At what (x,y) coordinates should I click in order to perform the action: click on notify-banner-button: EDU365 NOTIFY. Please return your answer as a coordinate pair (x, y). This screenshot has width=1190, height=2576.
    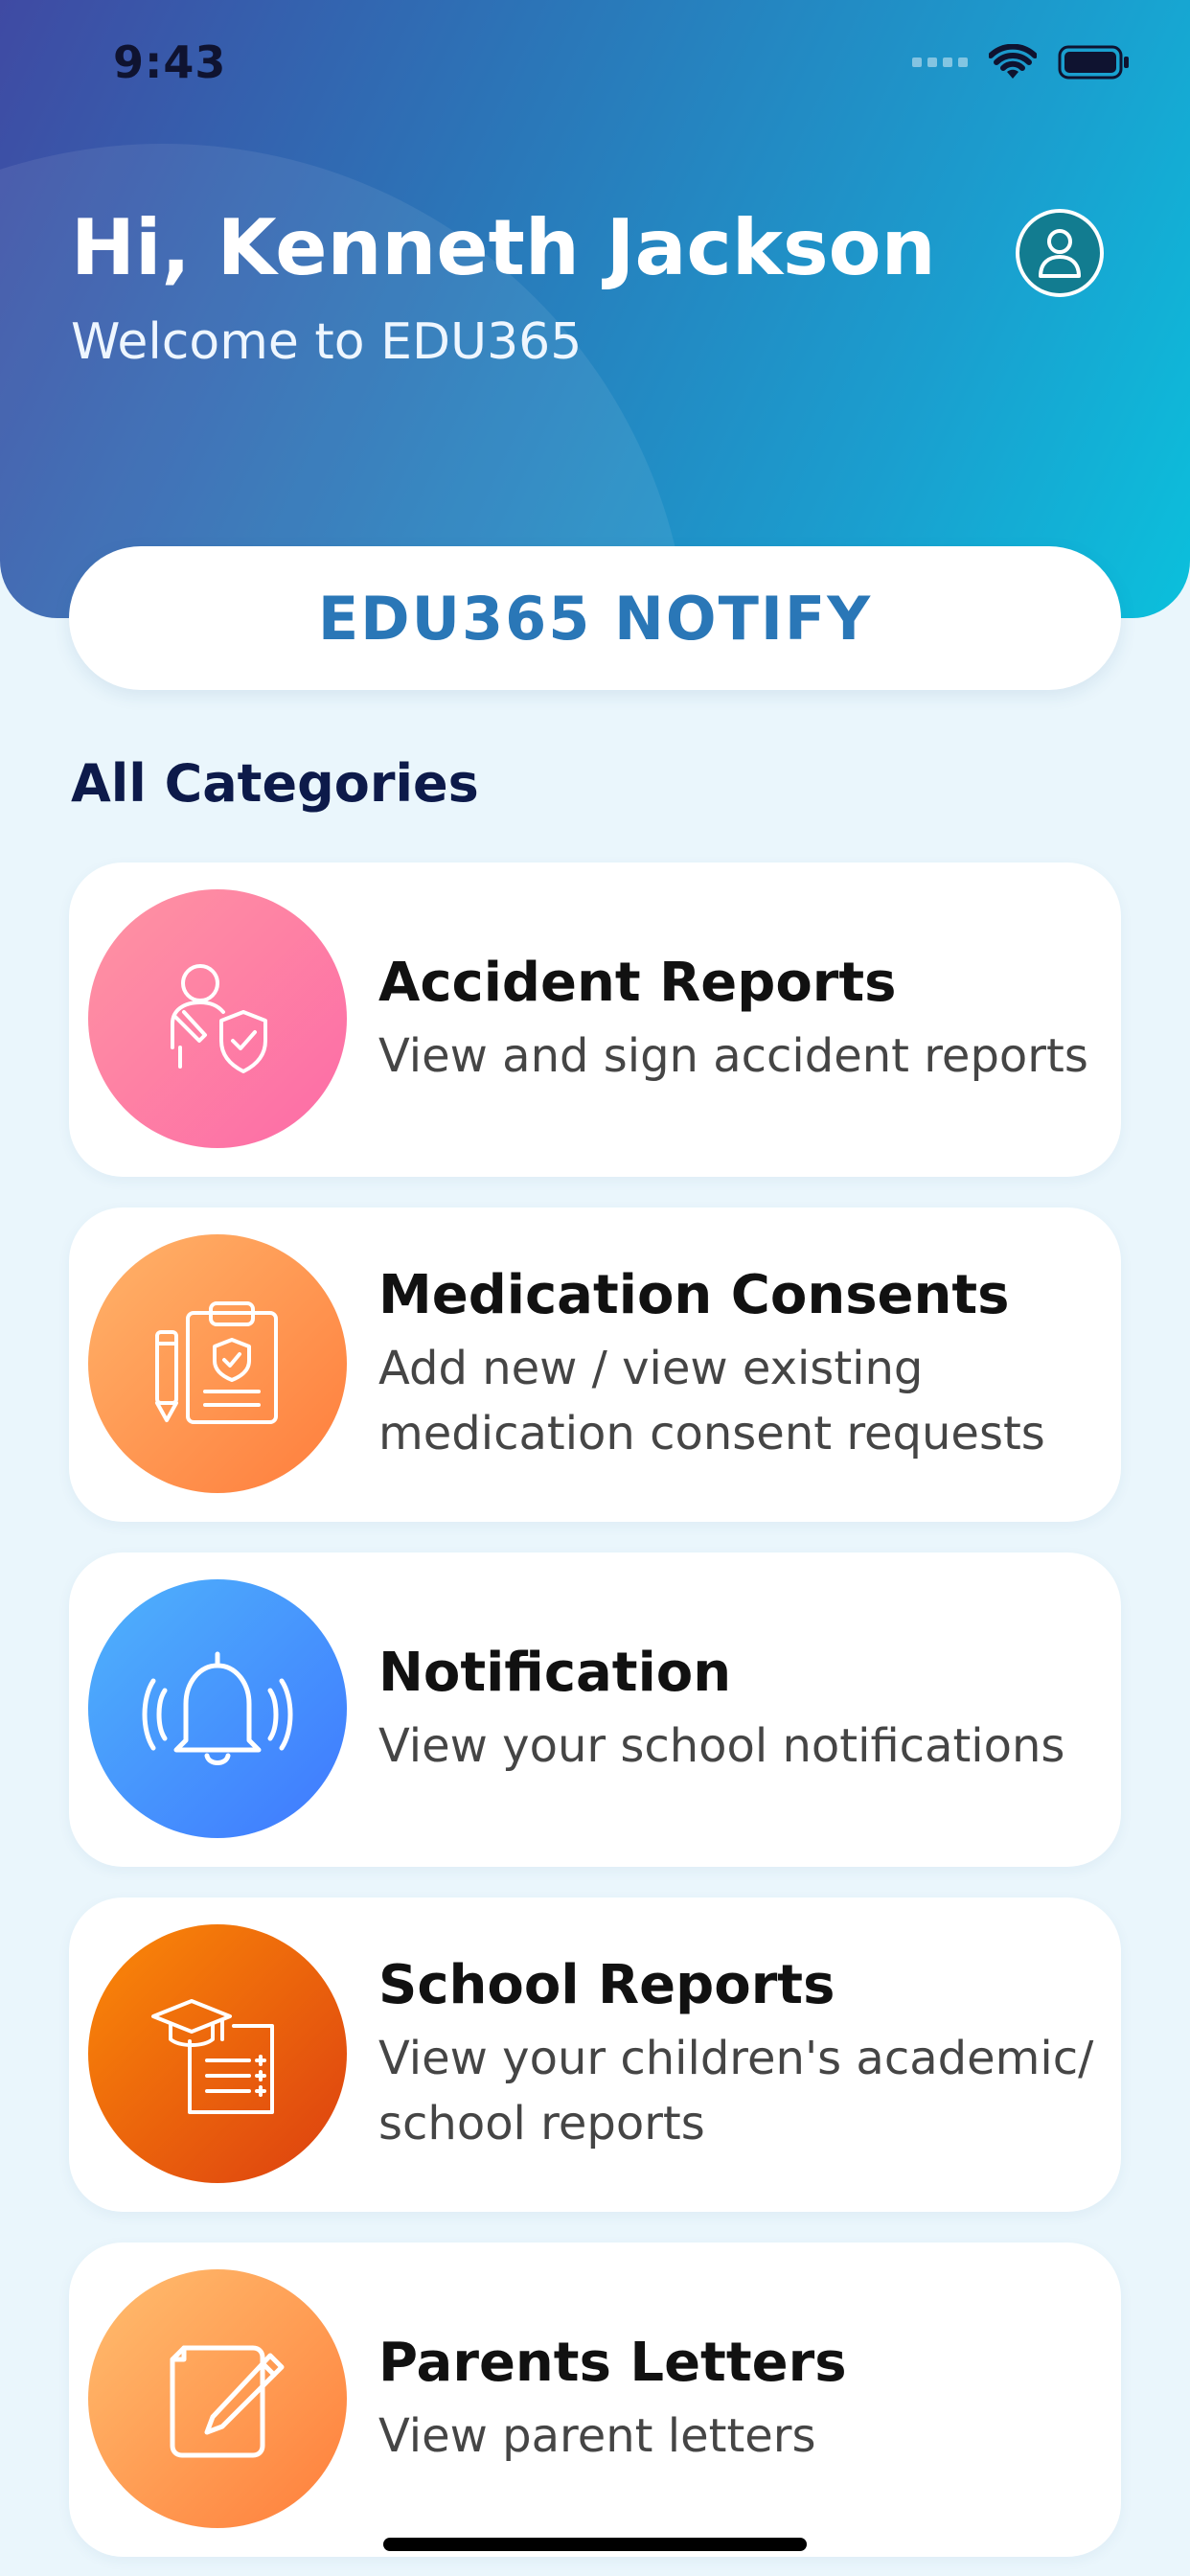
    Looking at the image, I should click on (595, 618).